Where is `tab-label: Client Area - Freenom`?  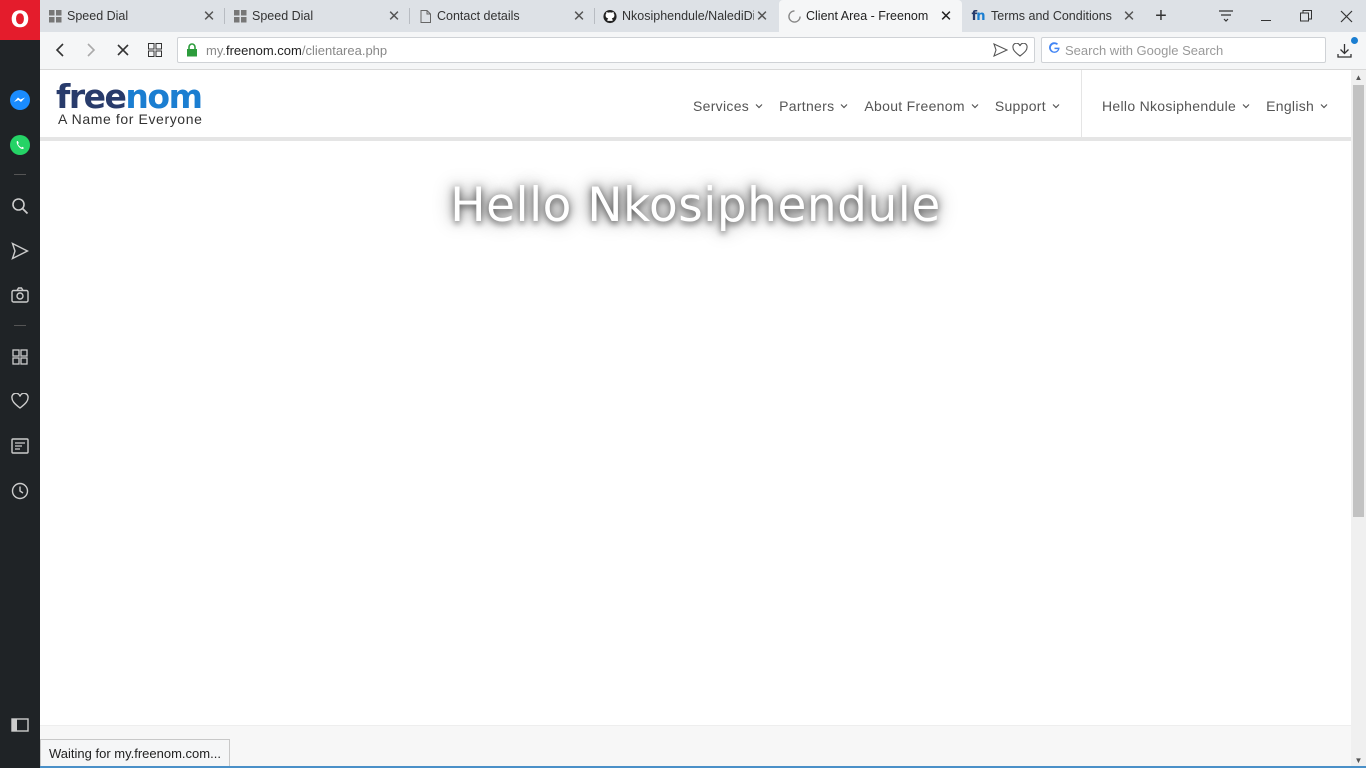
tab-label: Client Area - Freenom is located at coordinates (867, 16).